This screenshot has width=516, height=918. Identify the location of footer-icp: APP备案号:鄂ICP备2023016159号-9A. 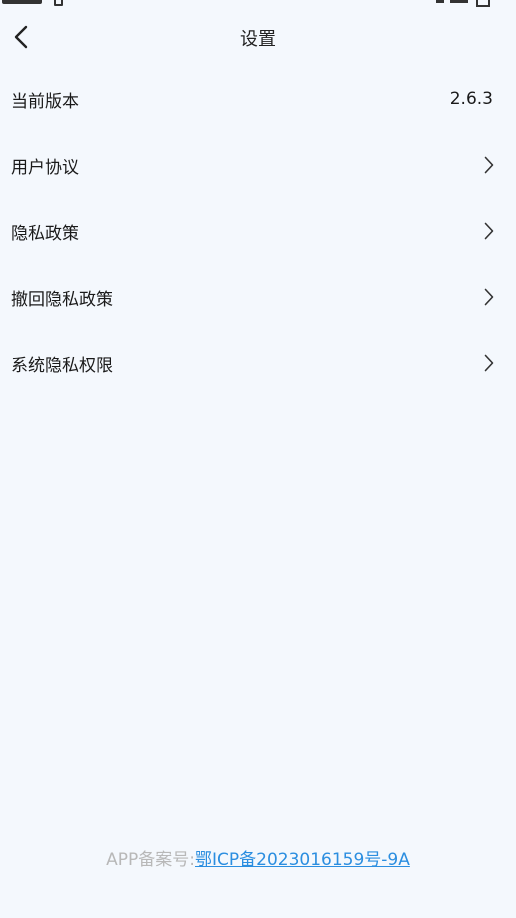
(258, 857).